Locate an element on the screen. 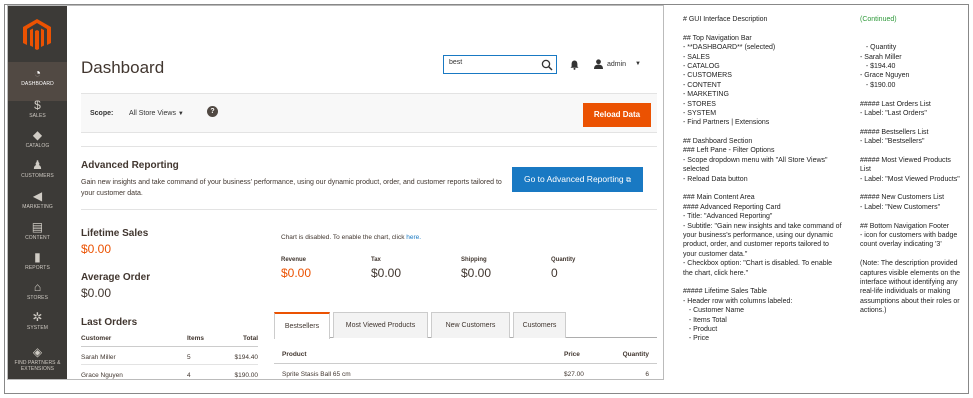 The height and width of the screenshot is (398, 973). average-order-value: $0.00 is located at coordinates (96, 293).